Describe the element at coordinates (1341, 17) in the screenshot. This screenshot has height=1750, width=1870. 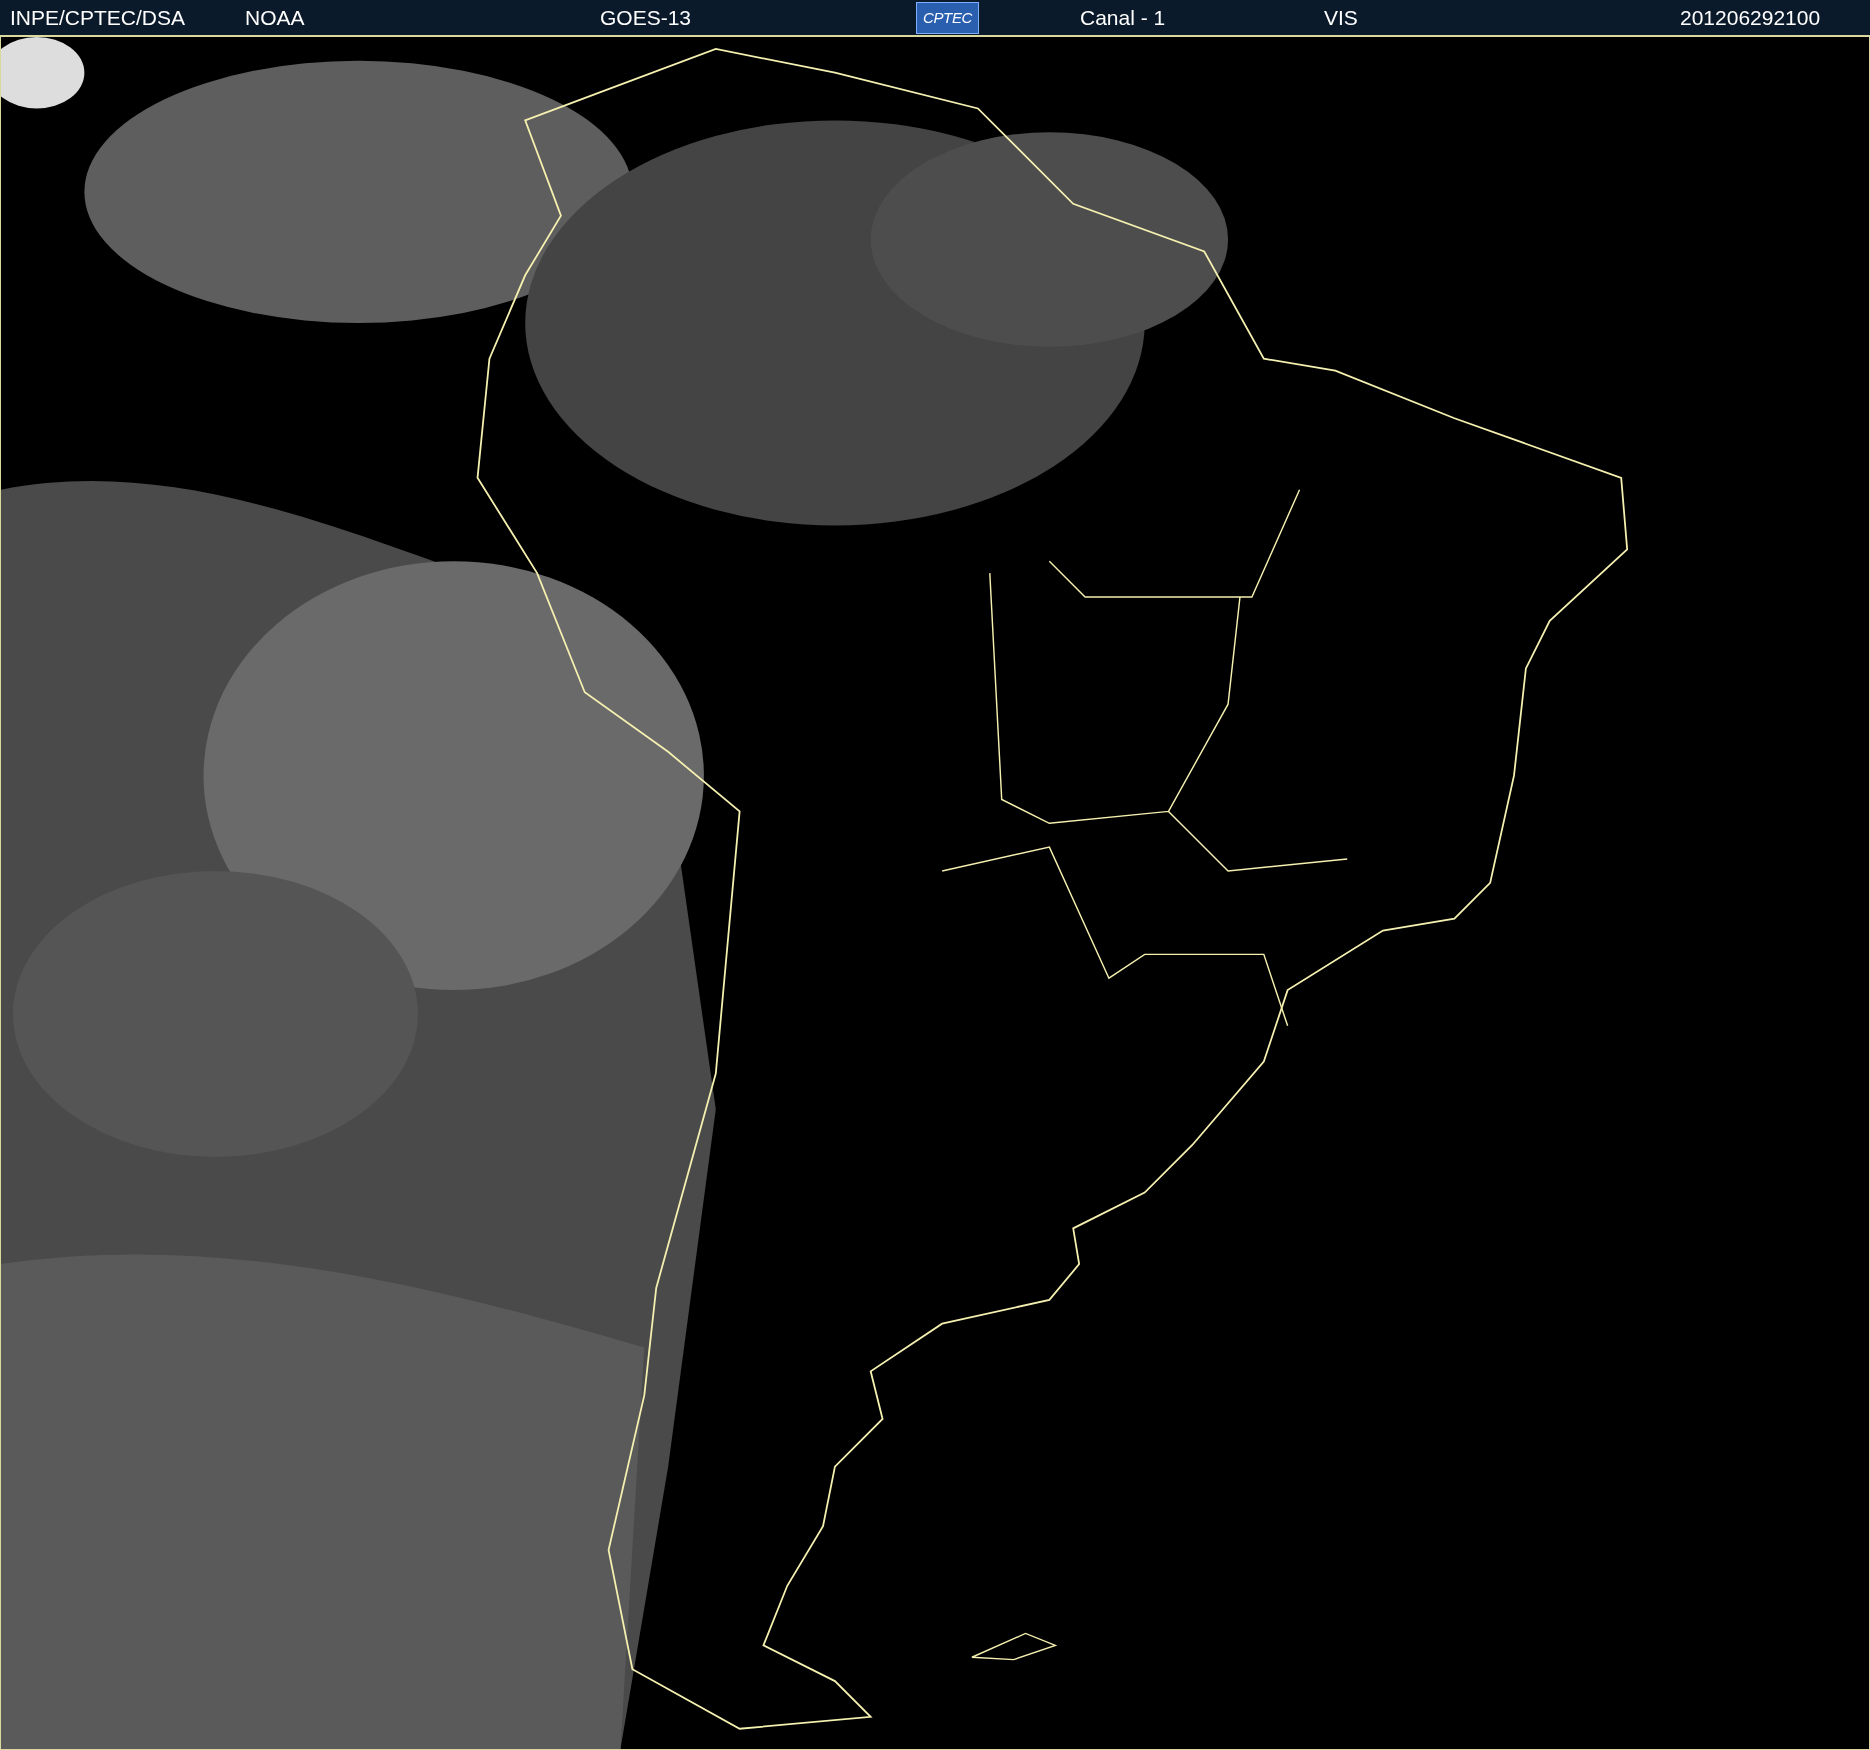
I see `header-label: VIS` at that location.